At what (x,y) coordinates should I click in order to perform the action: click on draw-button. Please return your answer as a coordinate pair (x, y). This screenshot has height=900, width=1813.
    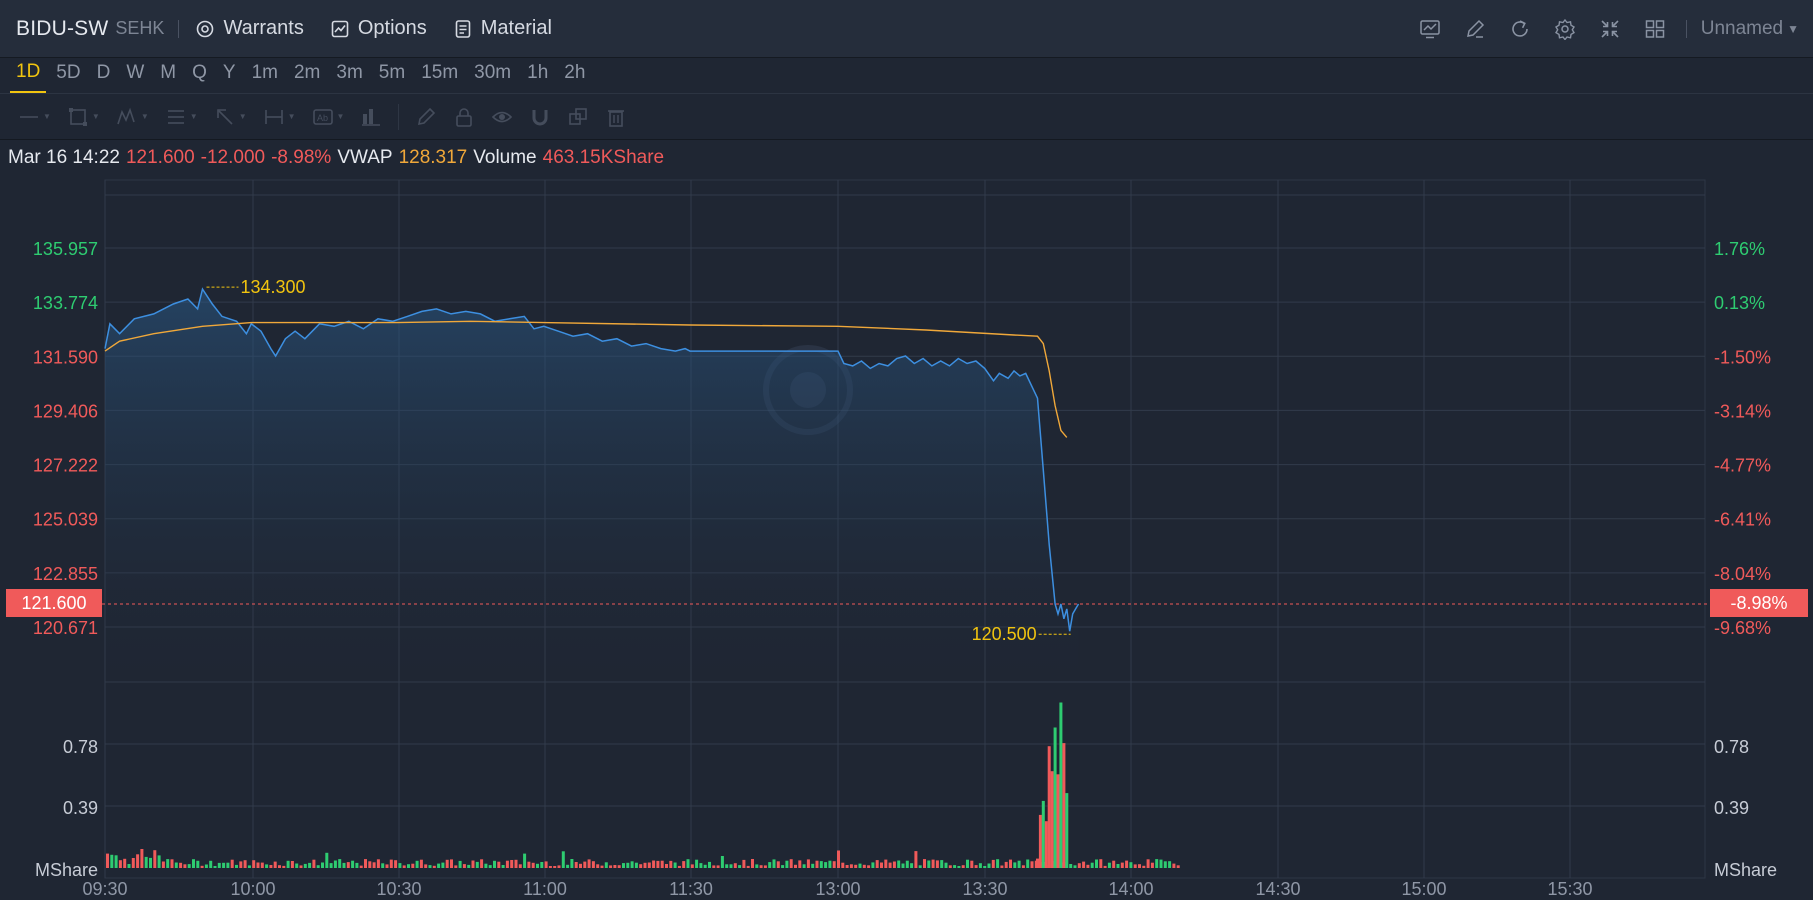
    Looking at the image, I should click on (1475, 29).